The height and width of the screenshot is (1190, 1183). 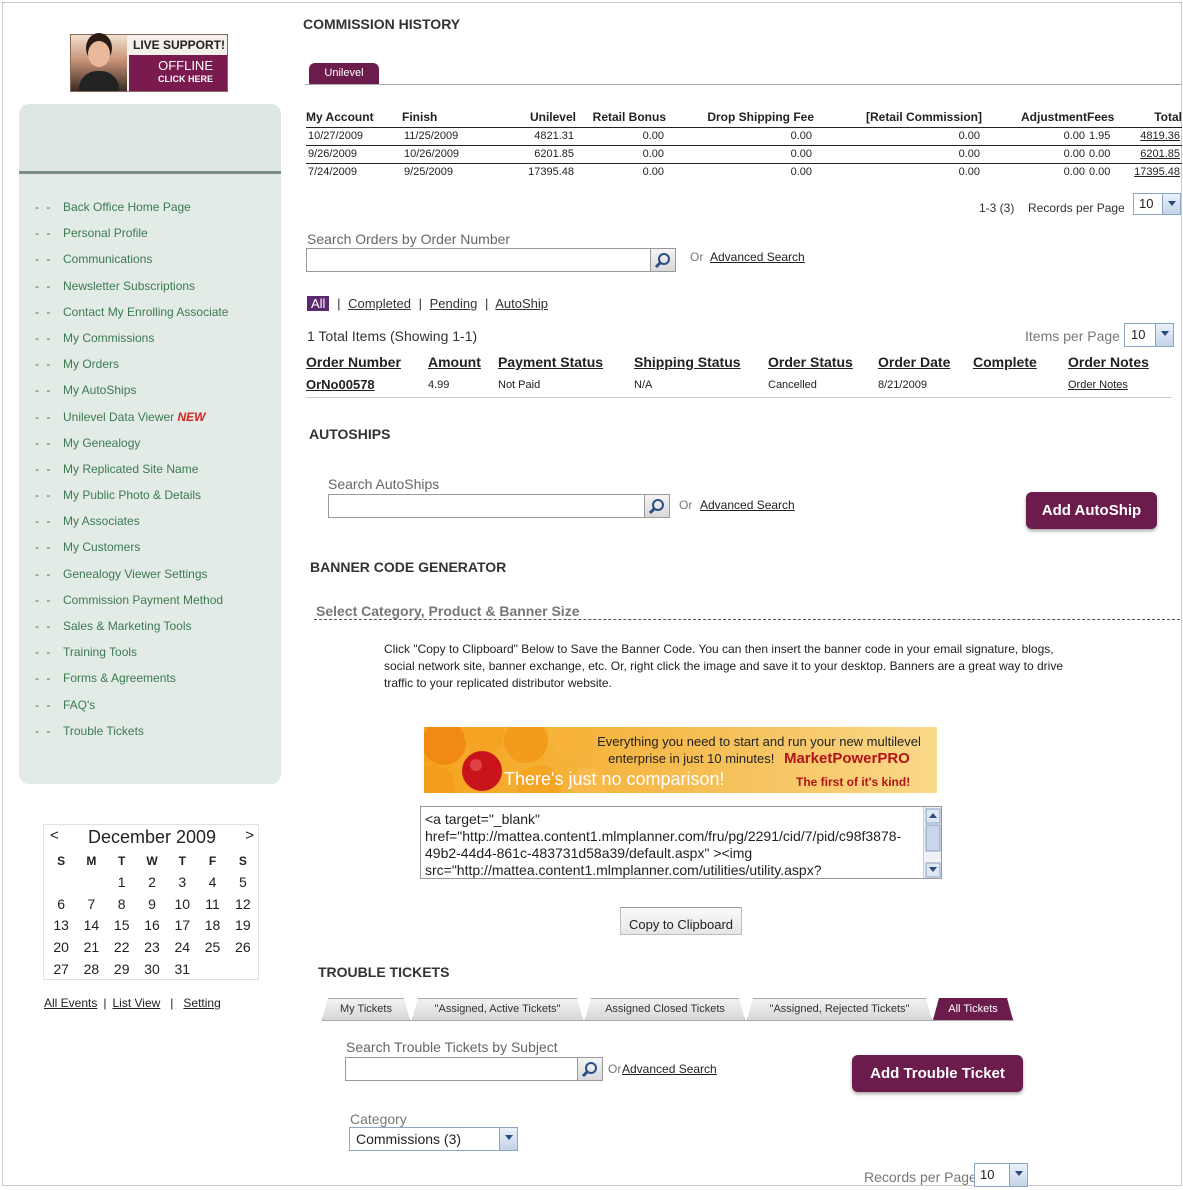 What do you see at coordinates (61, 925) in the screenshot?
I see `calendar-day: 13` at bounding box center [61, 925].